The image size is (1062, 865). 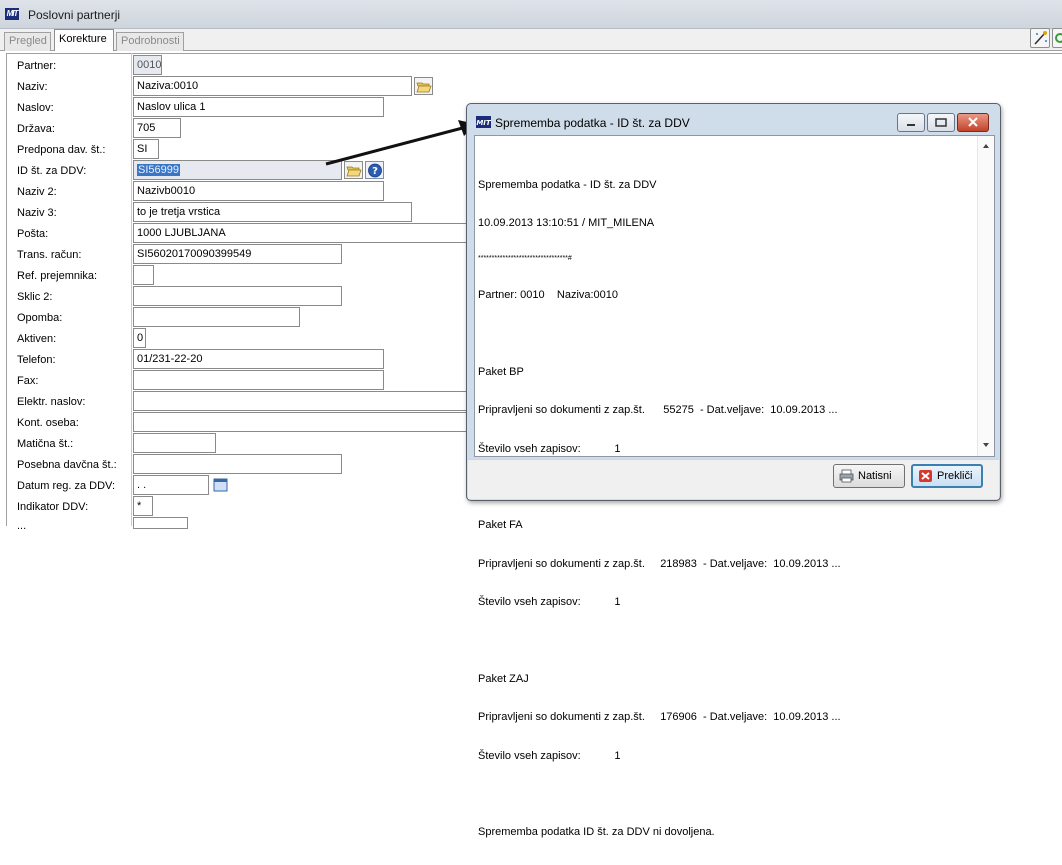 What do you see at coordinates (237, 254) in the screenshot?
I see `trans-racun-field: SI56020170090399549` at bounding box center [237, 254].